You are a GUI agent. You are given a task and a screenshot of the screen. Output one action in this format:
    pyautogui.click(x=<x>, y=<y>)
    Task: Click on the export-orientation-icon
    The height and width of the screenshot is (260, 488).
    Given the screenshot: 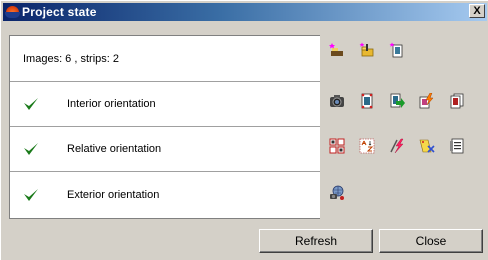 What is the action you would take?
    pyautogui.click(x=397, y=101)
    